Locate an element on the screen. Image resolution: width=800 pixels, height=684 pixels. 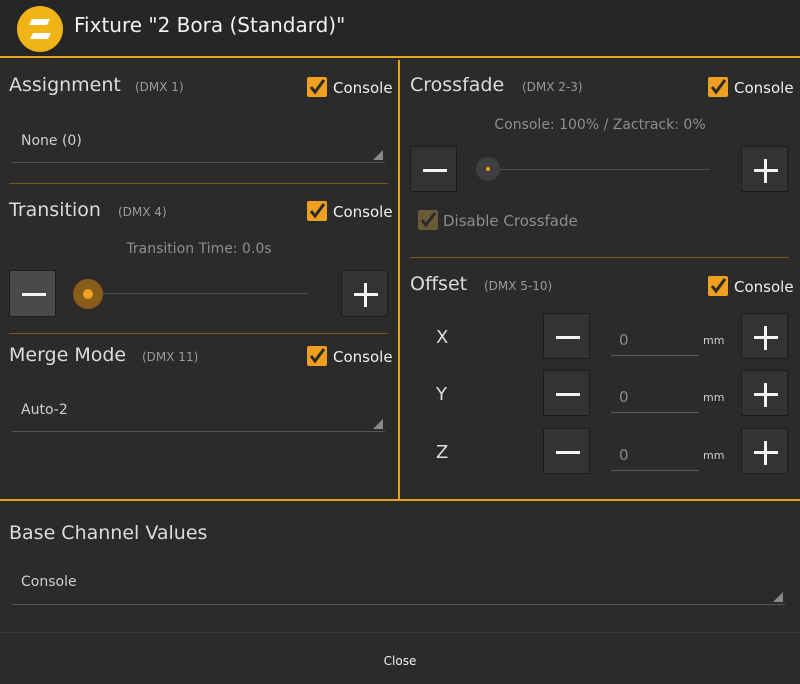
offset-z-label: Z is located at coordinates (442, 452).